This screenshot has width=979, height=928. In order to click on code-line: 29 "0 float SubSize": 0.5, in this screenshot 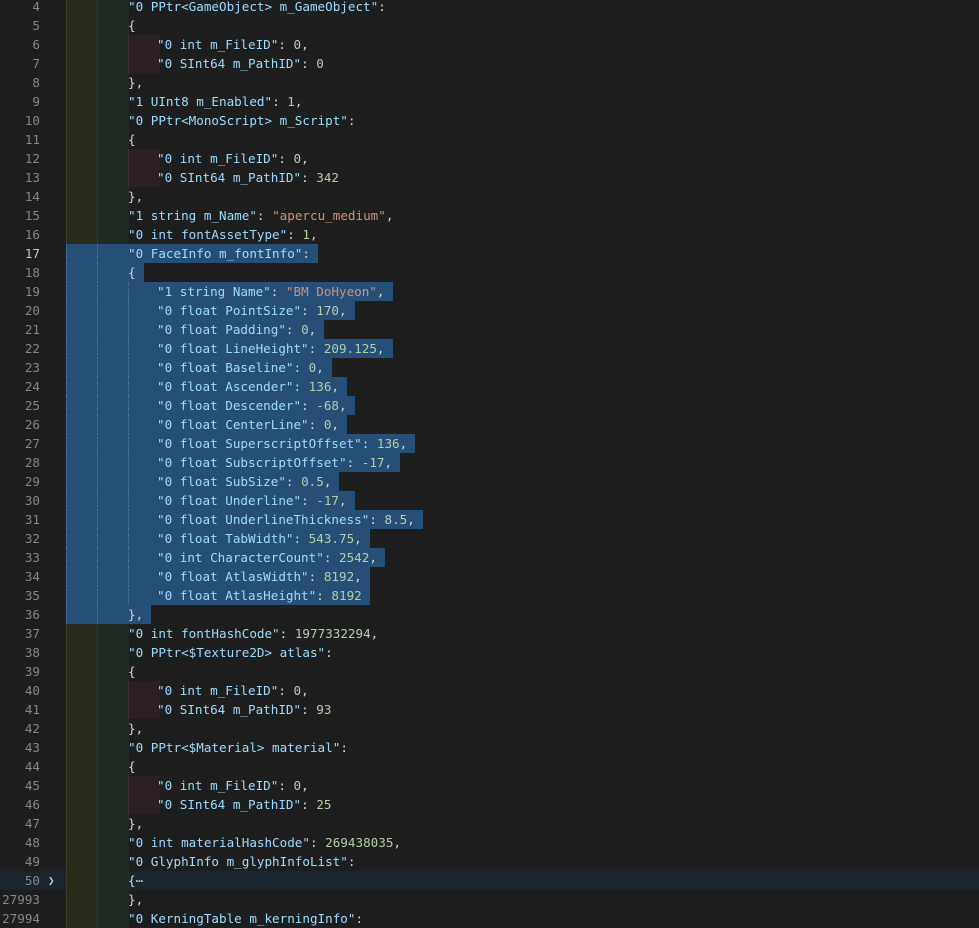, I will do `click(489, 481)`.